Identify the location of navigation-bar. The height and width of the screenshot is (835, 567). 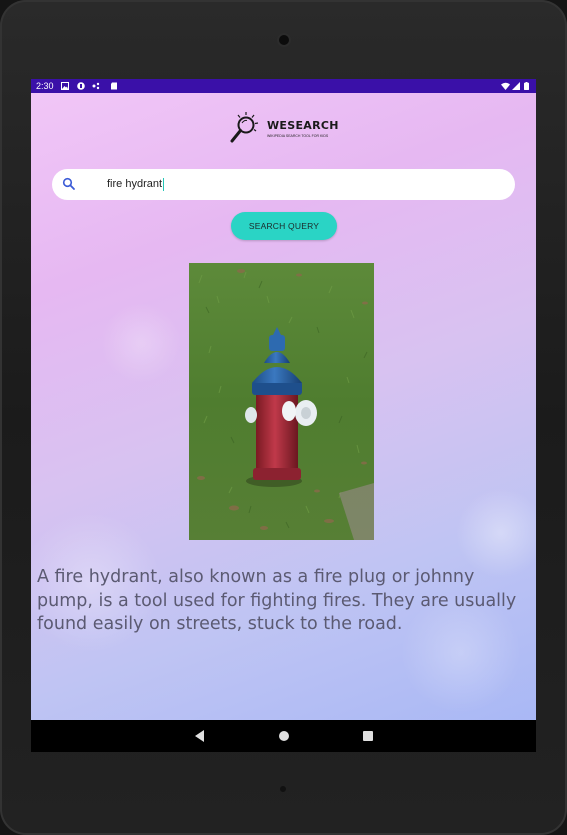
(283, 736).